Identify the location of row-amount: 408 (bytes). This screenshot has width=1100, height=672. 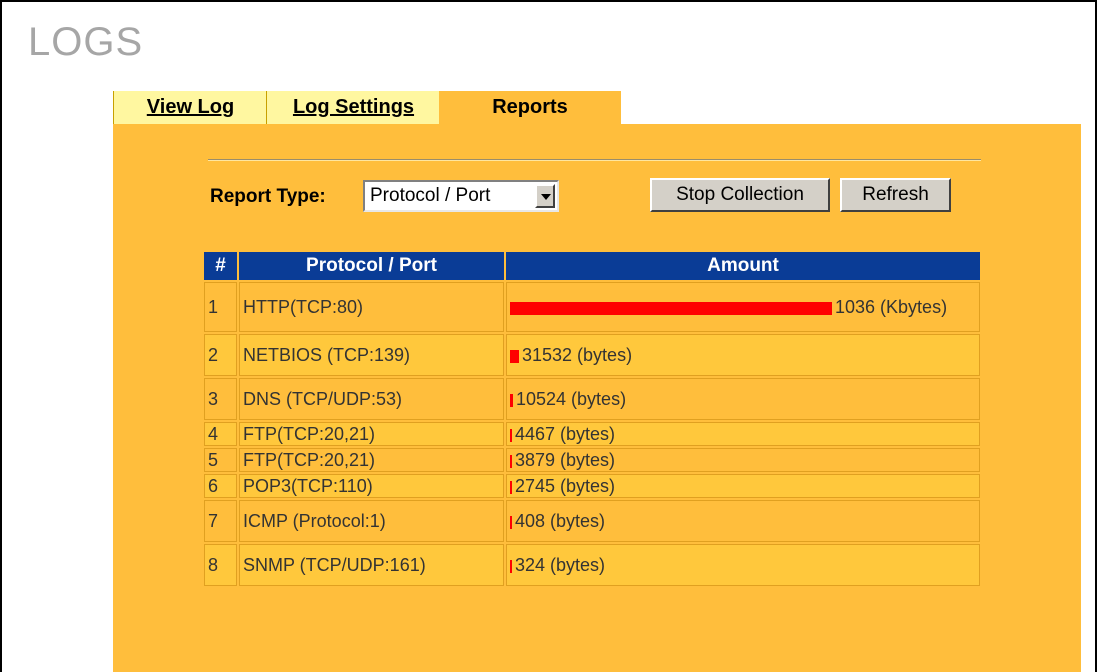
(560, 521).